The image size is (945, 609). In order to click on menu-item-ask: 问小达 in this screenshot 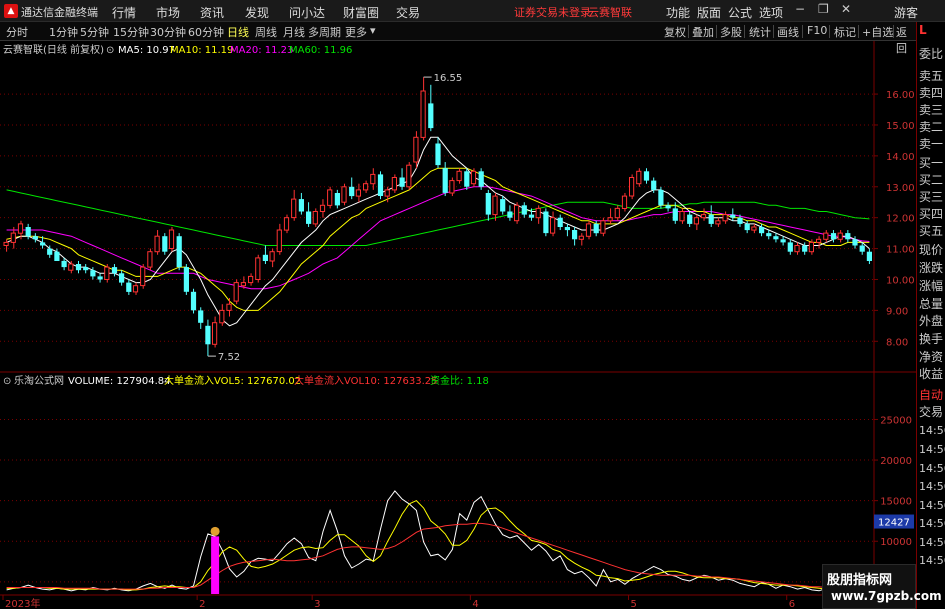, I will do `click(307, 12)`.